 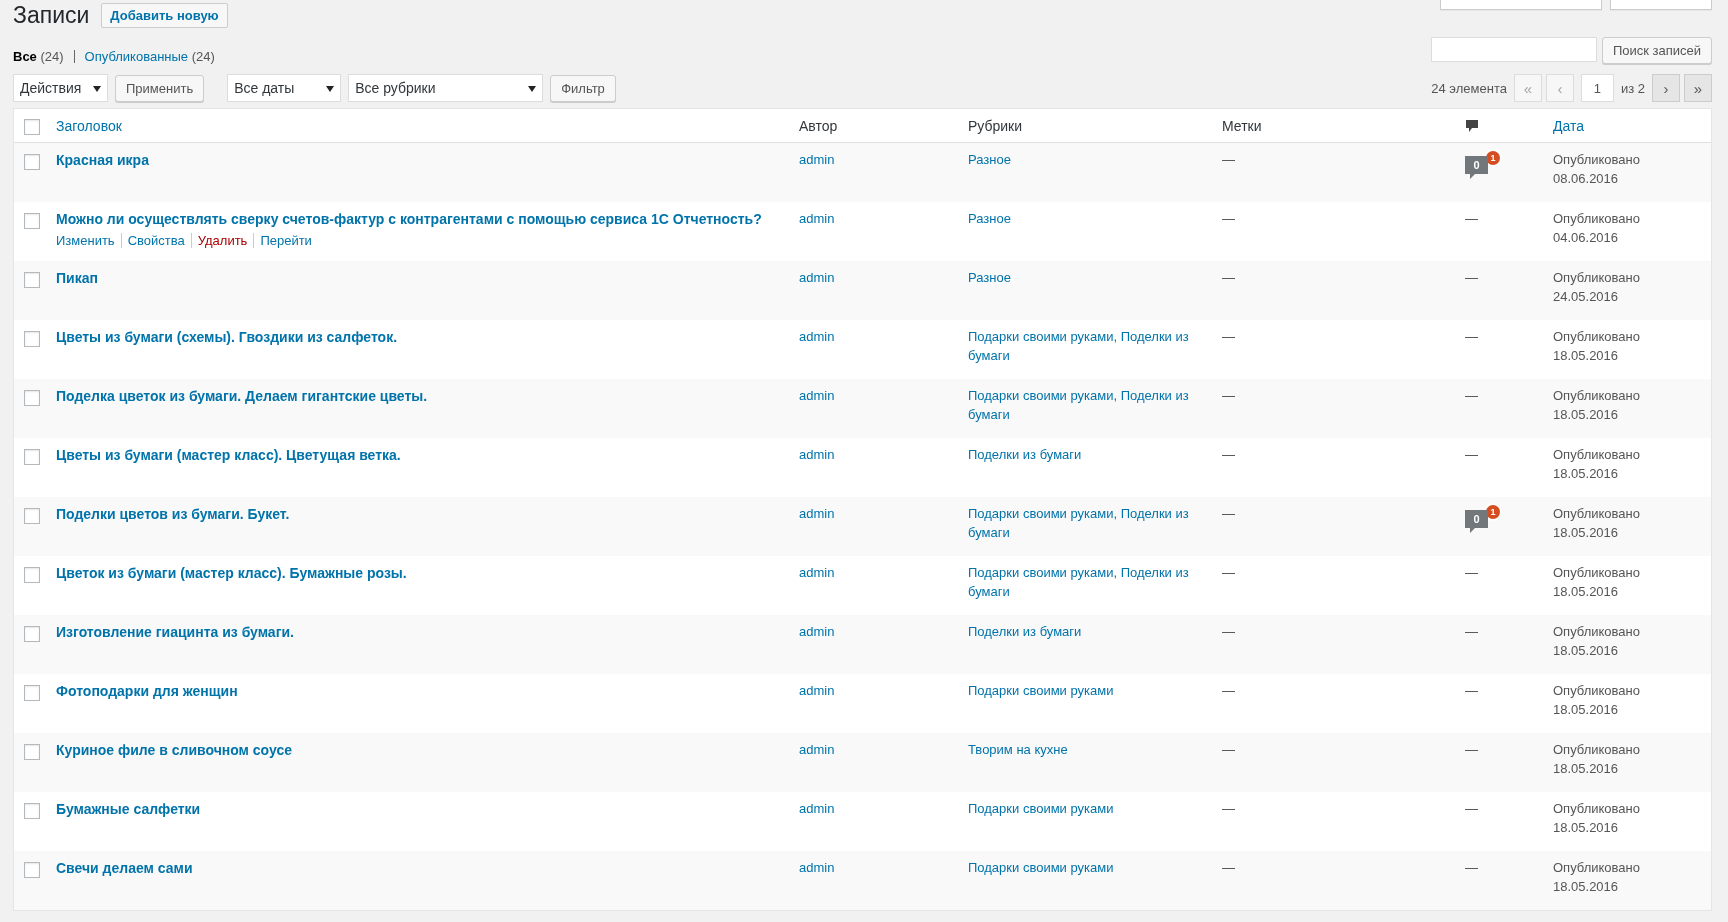 I want to click on post-title-link: Фотоподарки для женщин, so click(x=147, y=691).